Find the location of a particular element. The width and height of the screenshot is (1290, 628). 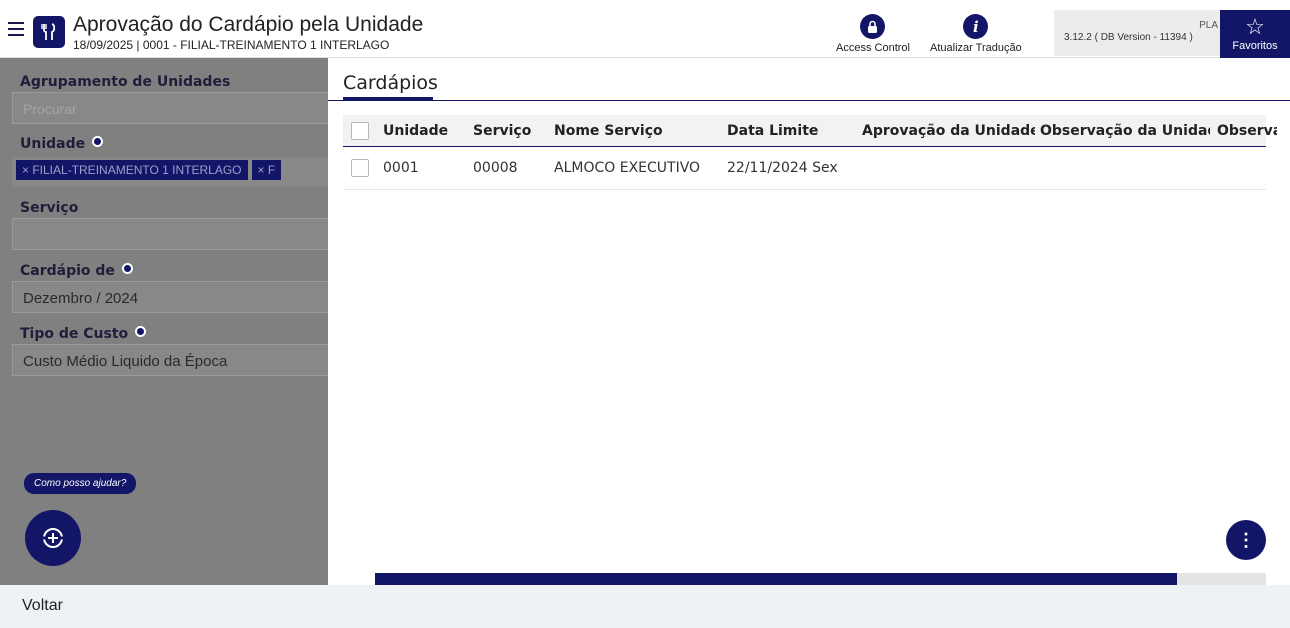

tipo-custo-help-icon is located at coordinates (141, 331).